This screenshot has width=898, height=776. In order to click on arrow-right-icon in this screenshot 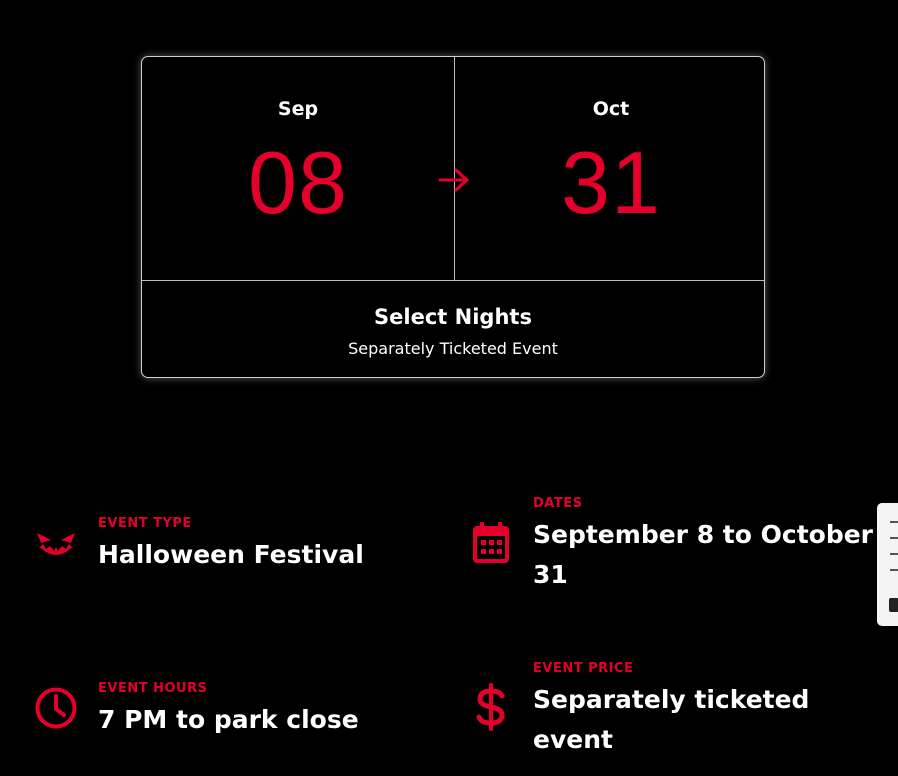, I will do `click(453, 180)`.